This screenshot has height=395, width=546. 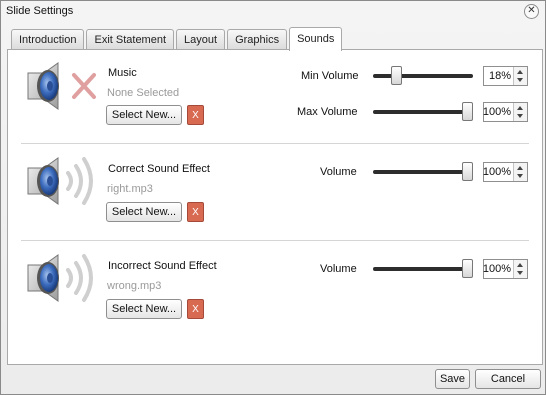 I want to click on cancel-button: Cancel, so click(x=508, y=379).